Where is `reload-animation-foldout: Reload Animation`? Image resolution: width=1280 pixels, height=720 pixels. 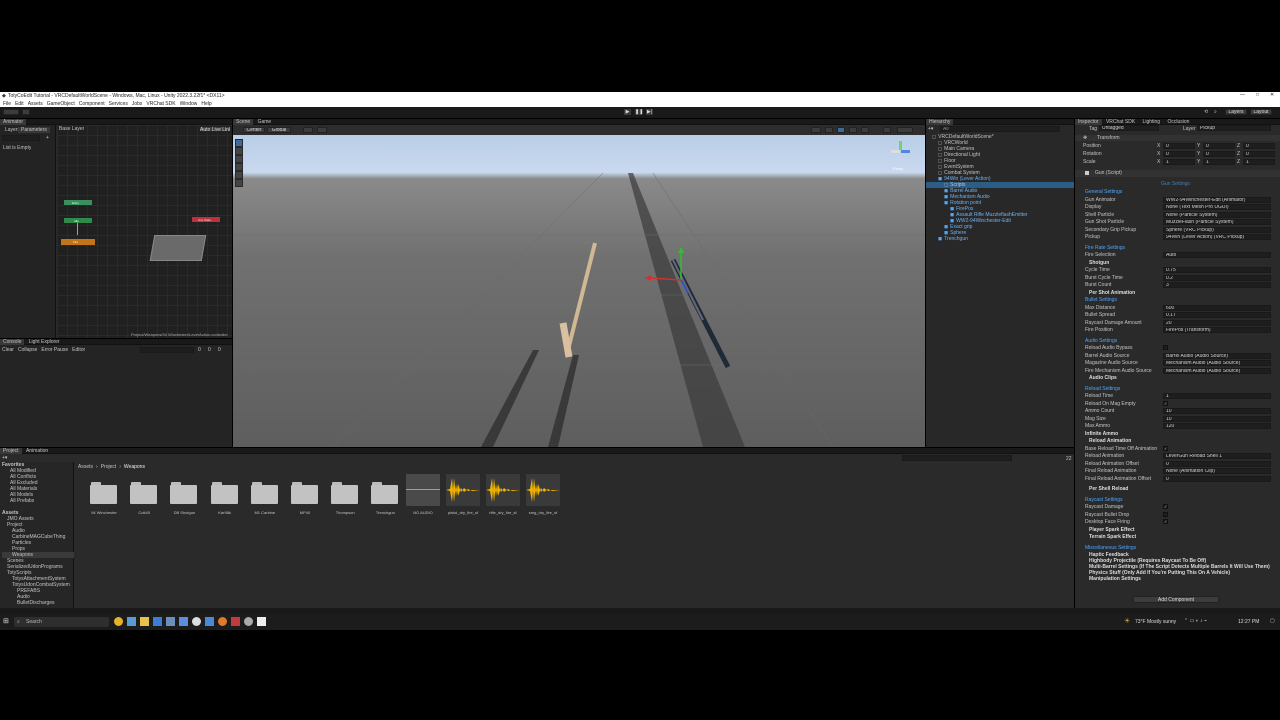
reload-animation-foldout: Reload Animation is located at coordinates (1110, 441).